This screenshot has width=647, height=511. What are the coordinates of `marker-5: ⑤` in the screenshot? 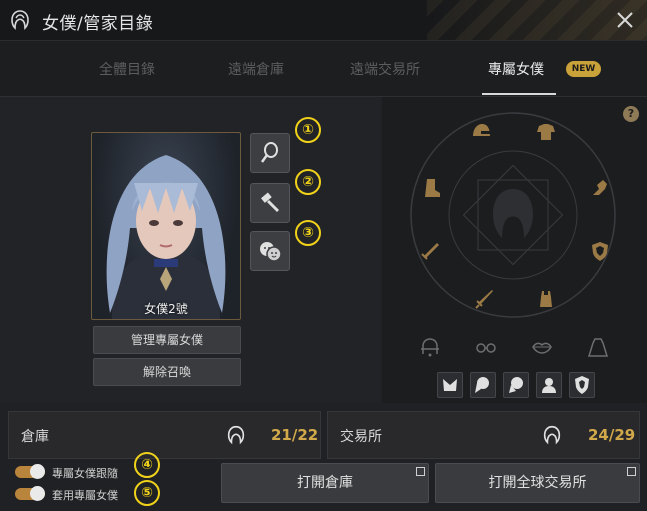 It's located at (147, 493).